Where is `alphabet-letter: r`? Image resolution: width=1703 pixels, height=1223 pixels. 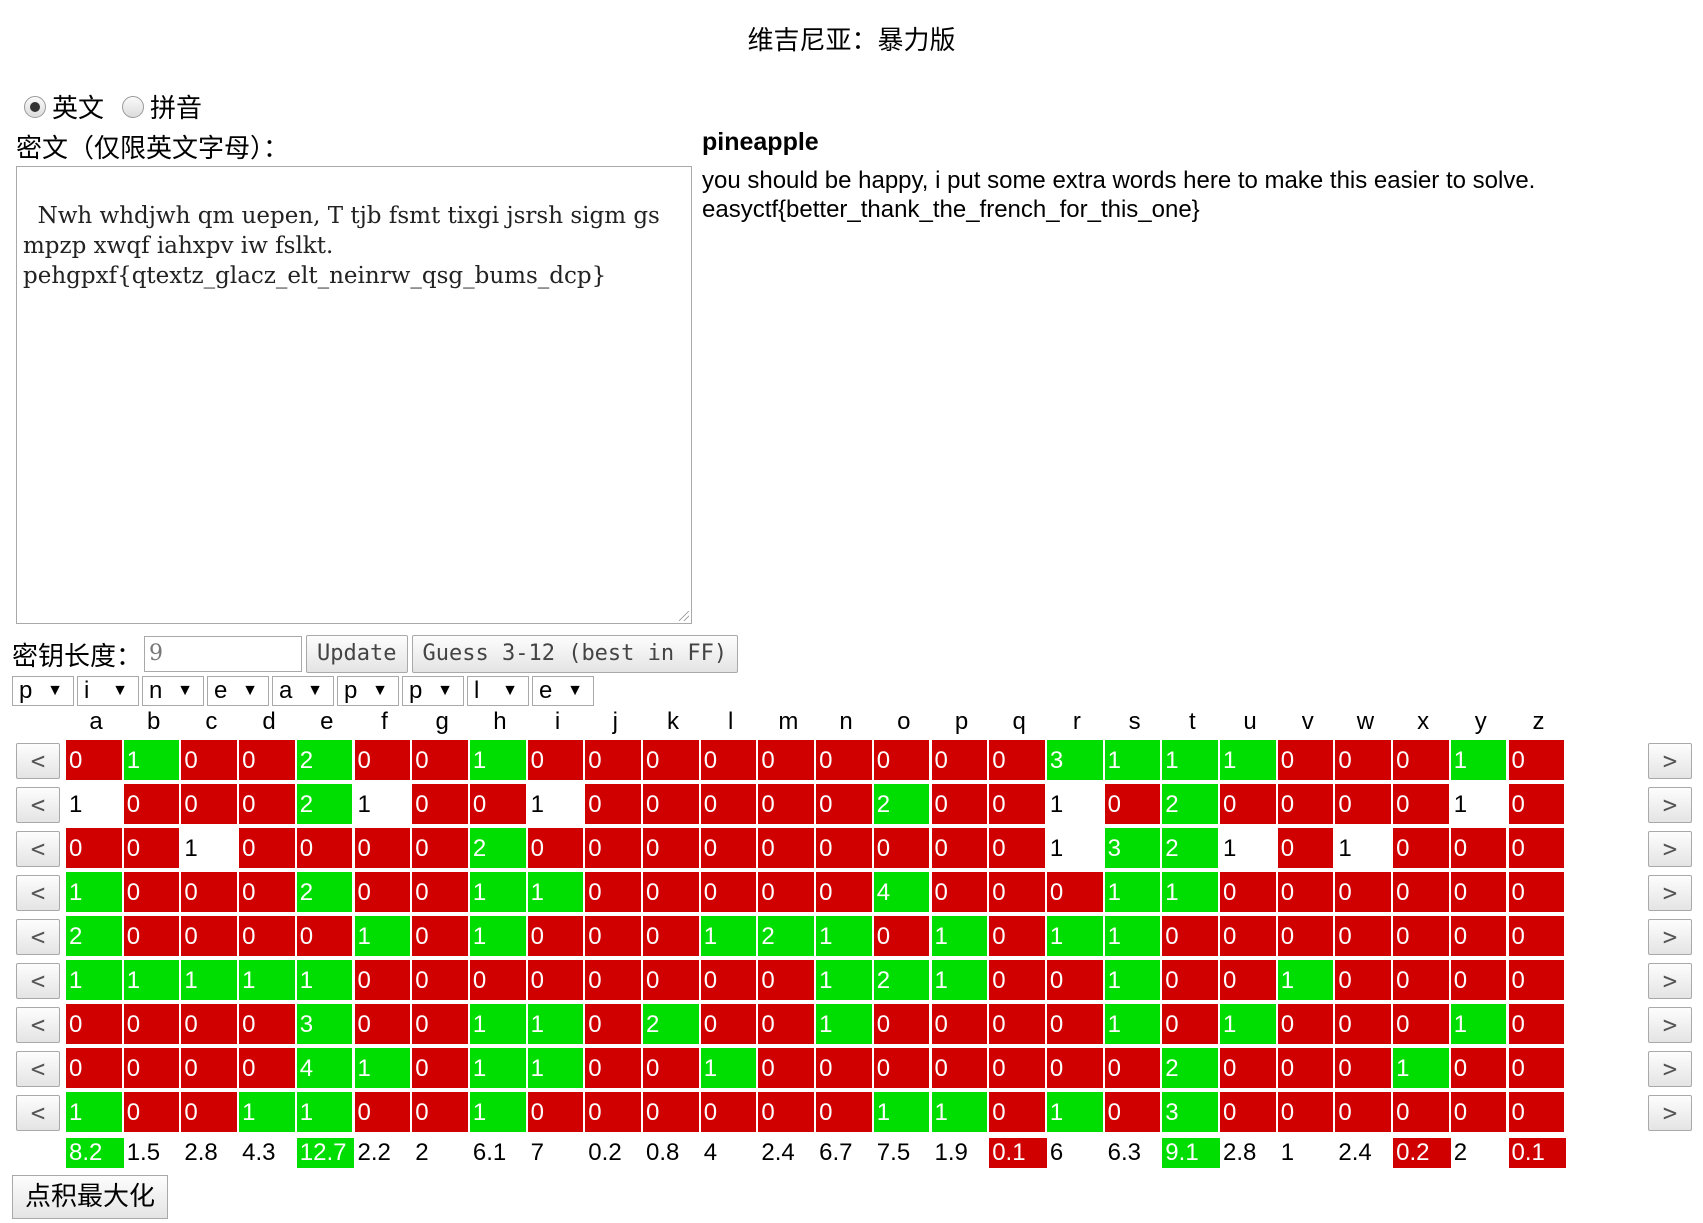 alphabet-letter: r is located at coordinates (1076, 721).